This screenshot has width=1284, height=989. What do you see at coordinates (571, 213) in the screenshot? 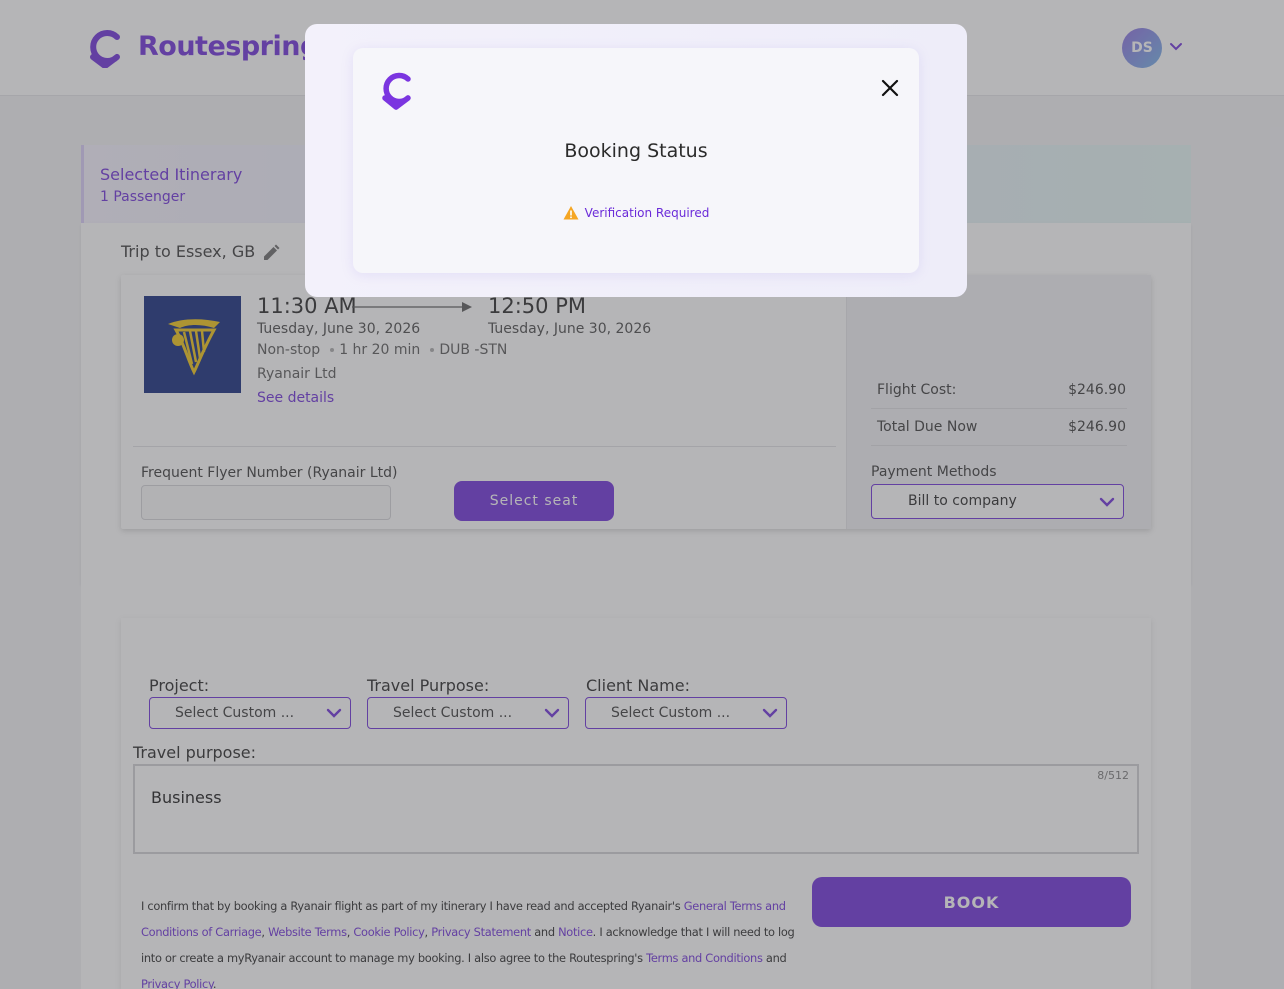
I see `warning-icon` at bounding box center [571, 213].